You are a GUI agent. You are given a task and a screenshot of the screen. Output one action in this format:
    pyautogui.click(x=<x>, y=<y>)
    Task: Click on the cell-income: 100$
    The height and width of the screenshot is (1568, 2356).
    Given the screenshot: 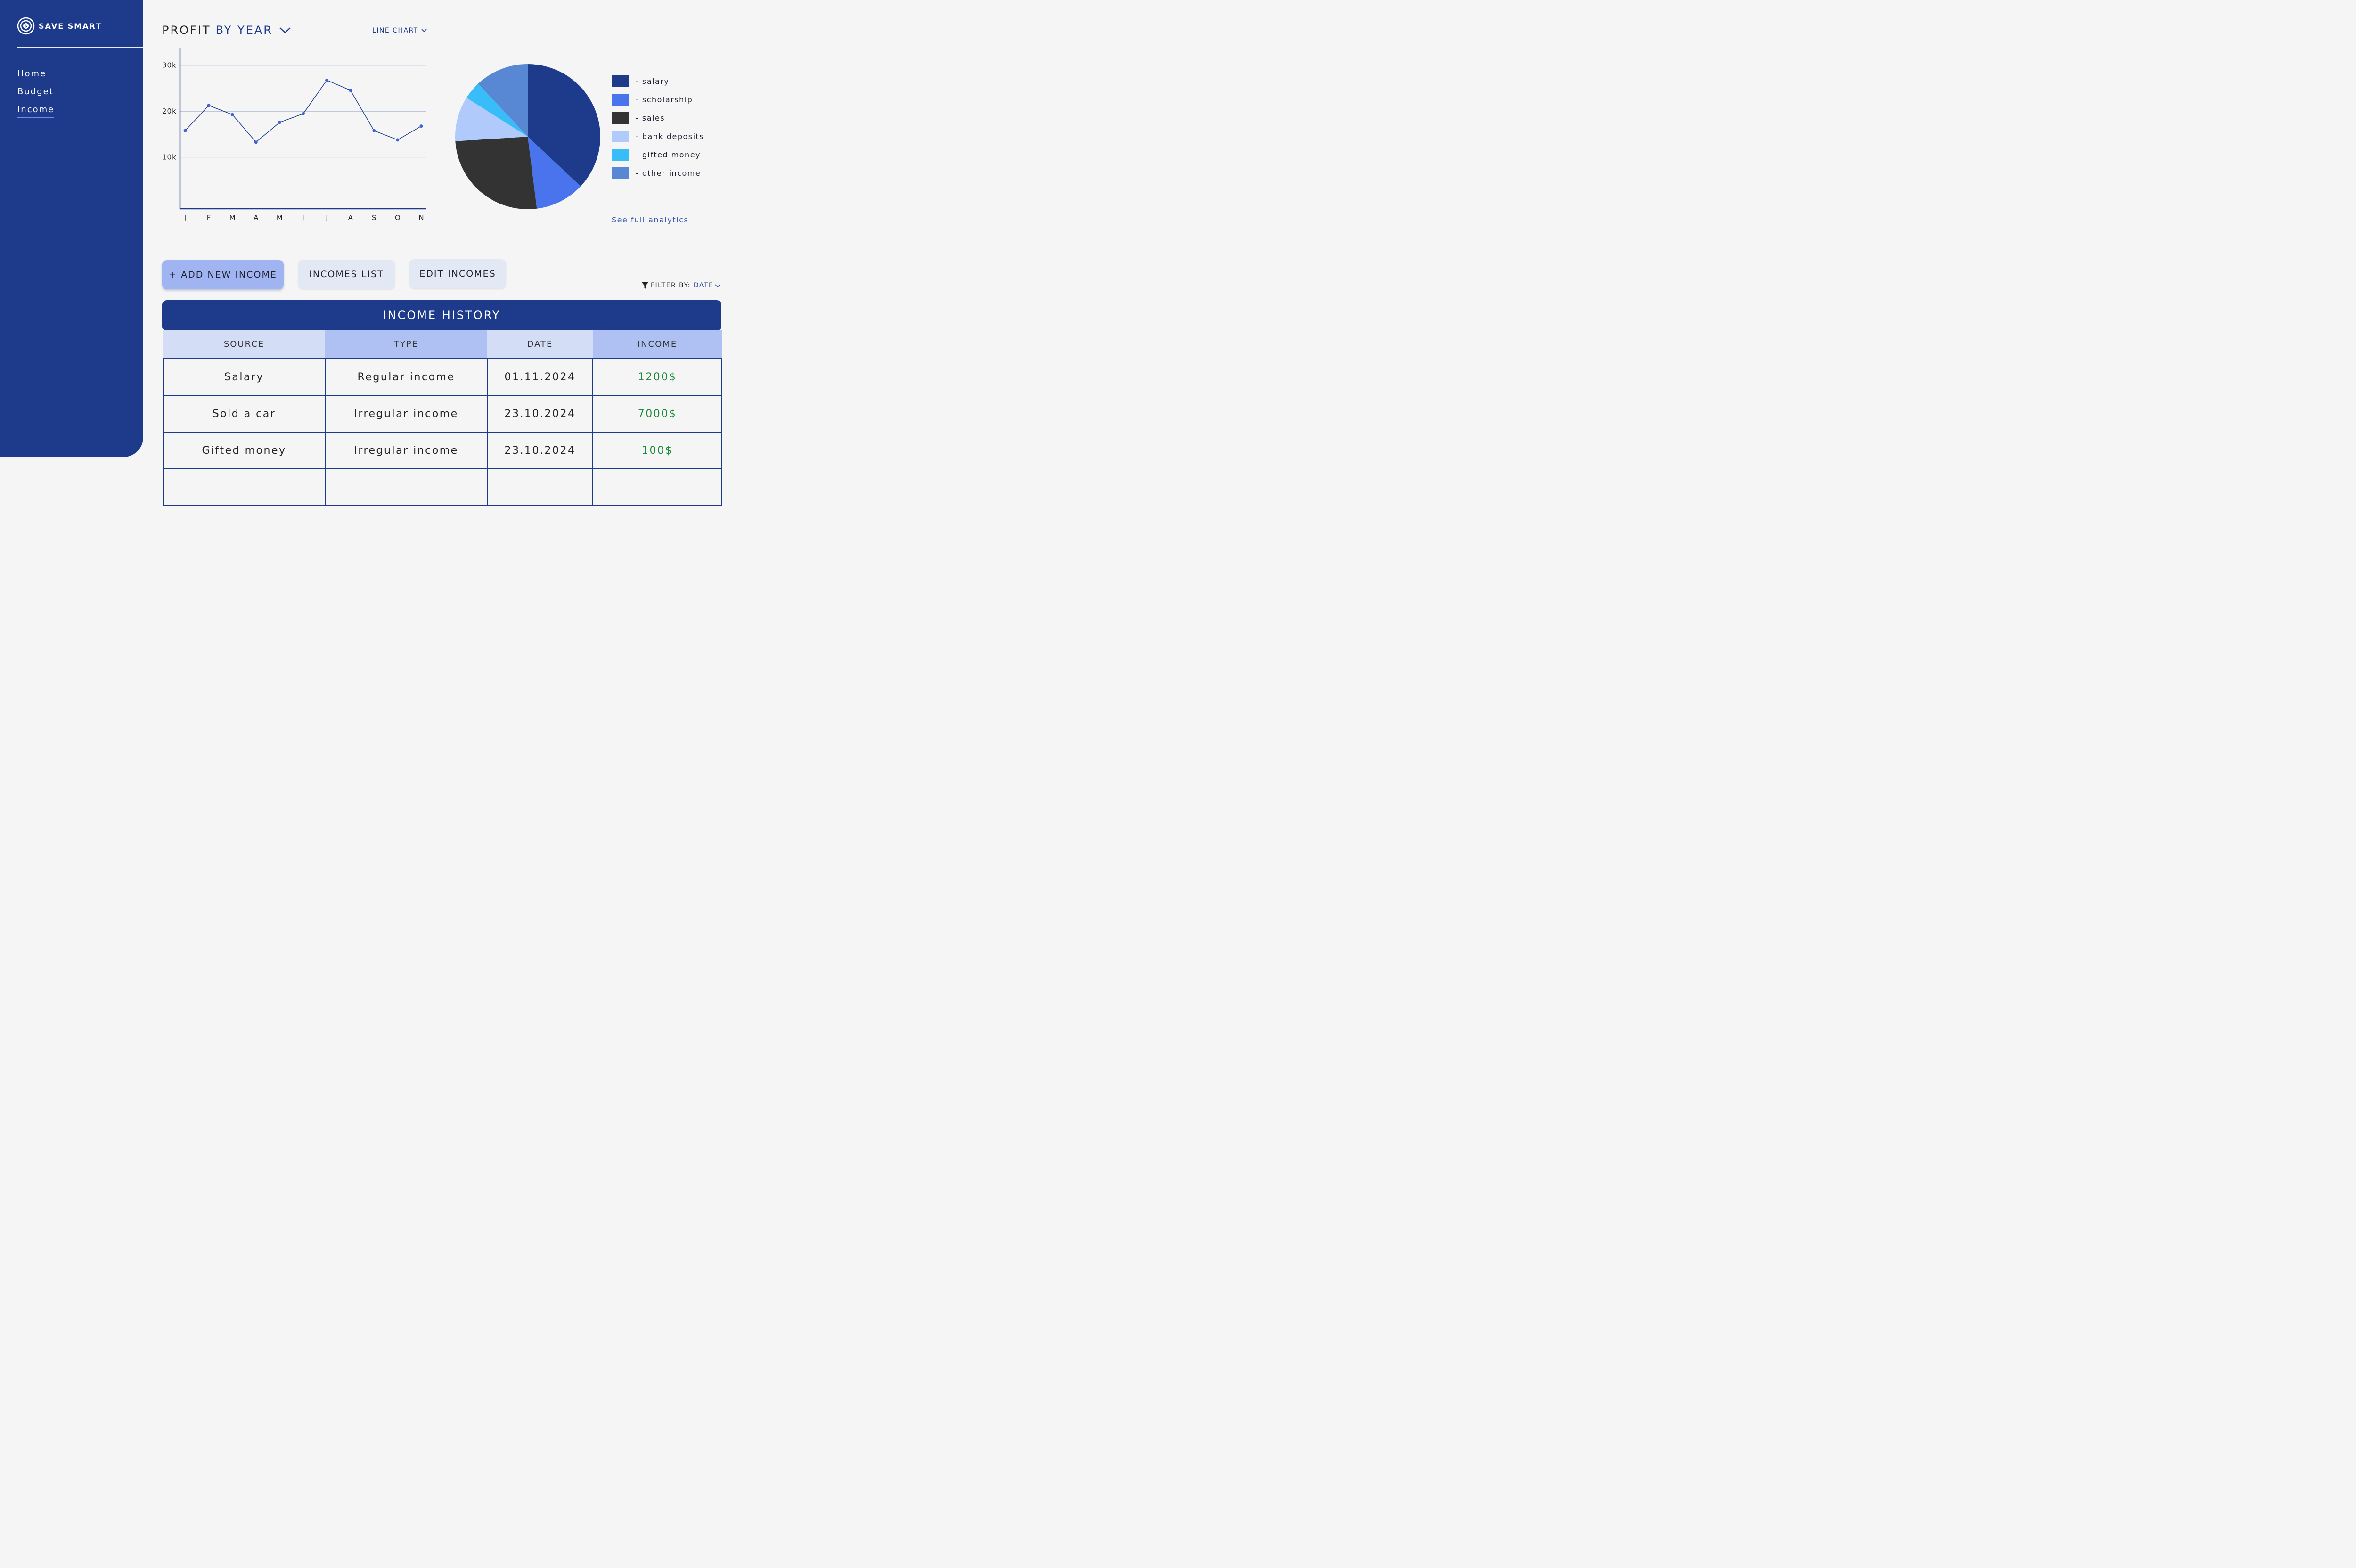 What is the action you would take?
    pyautogui.click(x=657, y=450)
    